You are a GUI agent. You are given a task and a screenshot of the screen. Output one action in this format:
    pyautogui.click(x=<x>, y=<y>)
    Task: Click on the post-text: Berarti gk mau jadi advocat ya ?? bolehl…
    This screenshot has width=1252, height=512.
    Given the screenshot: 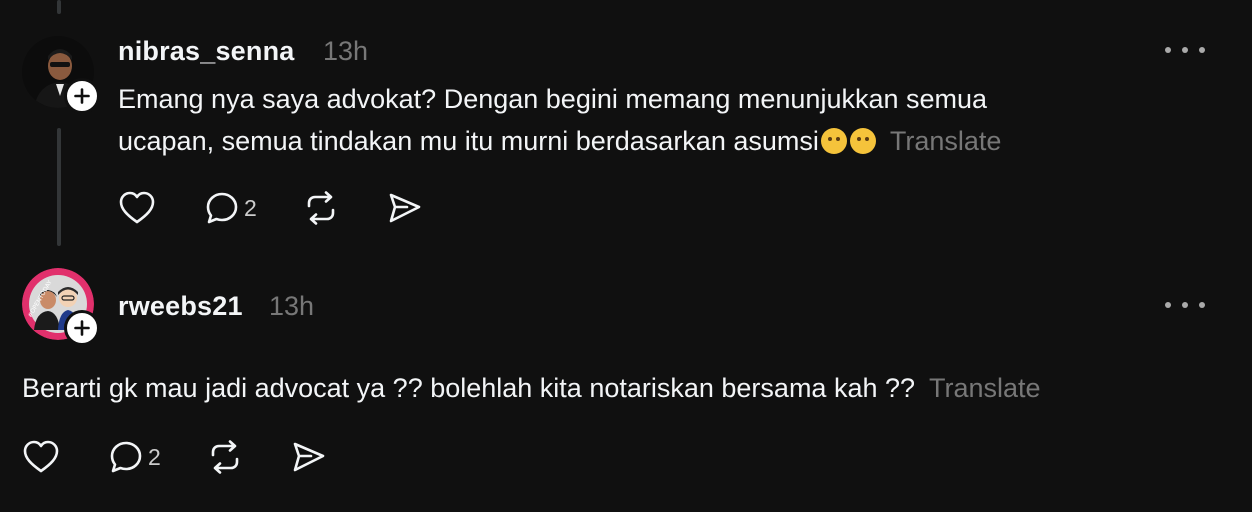 What is the action you would take?
    pyautogui.click(x=469, y=388)
    